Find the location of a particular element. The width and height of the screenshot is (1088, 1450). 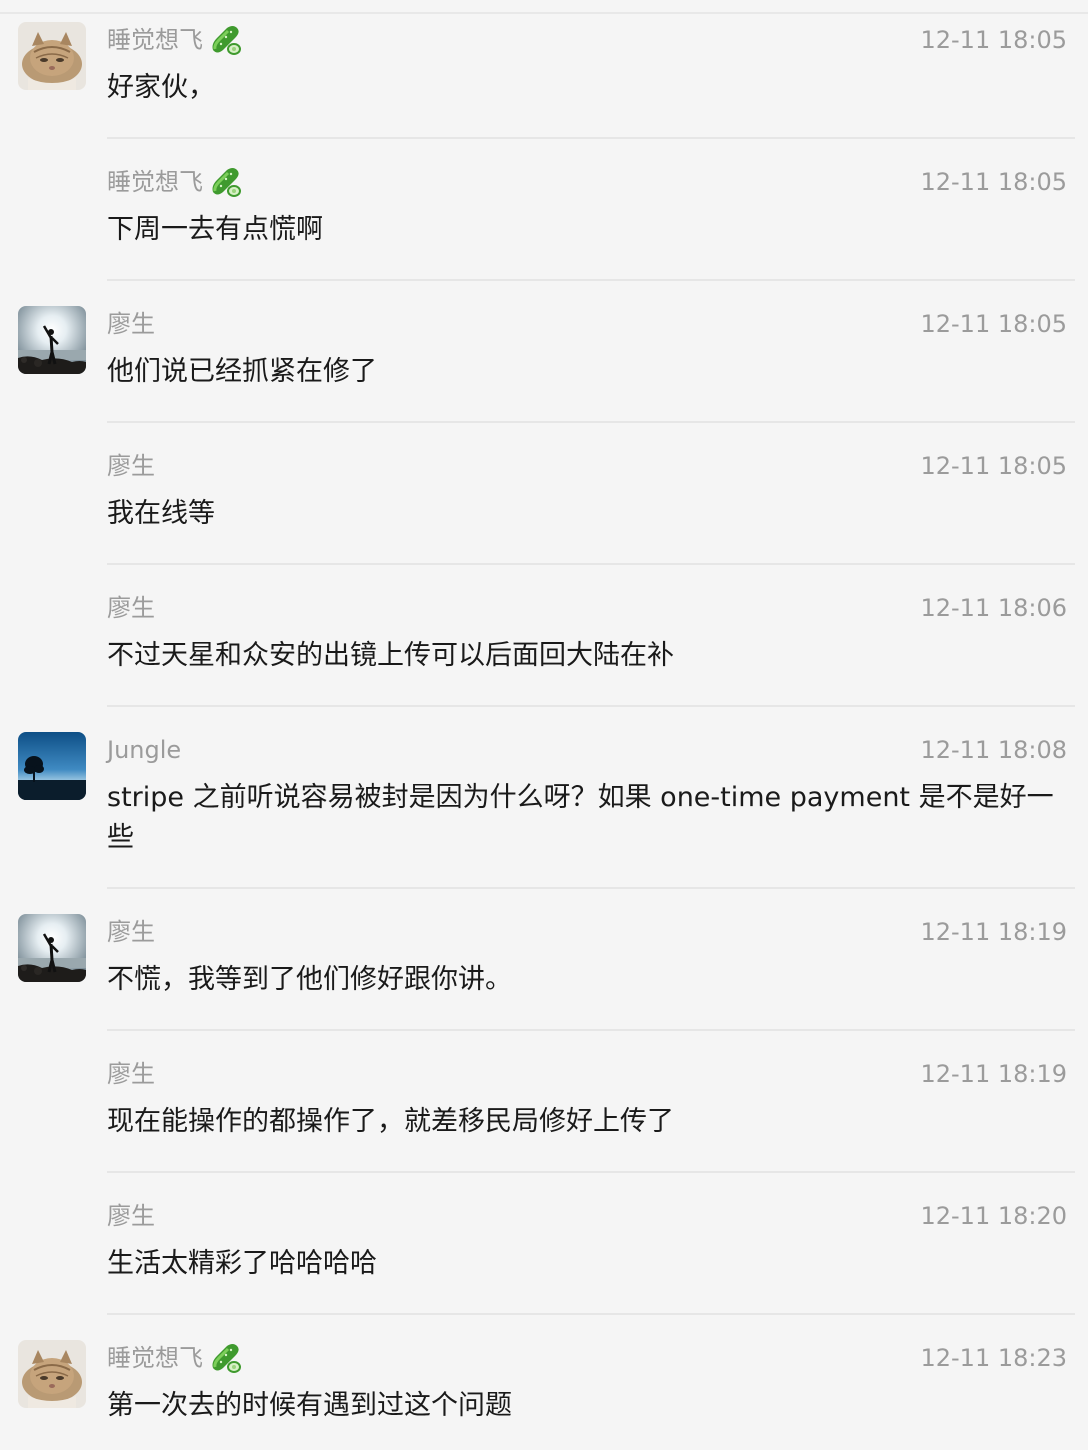

message-item: 廖生 12-11 18:06 不过天星和众安的出镜上传可以后面回大陆在补 is located at coordinates (544, 643).